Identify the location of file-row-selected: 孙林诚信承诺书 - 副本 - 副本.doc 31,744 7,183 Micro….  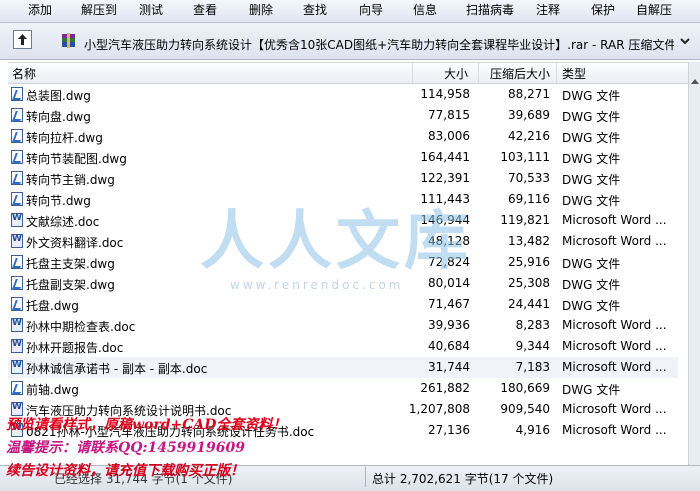
(343, 367).